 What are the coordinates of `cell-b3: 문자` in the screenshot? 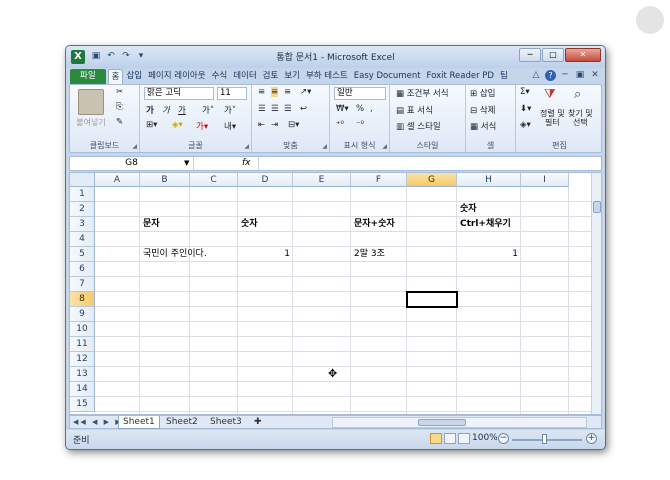 It's located at (151, 224).